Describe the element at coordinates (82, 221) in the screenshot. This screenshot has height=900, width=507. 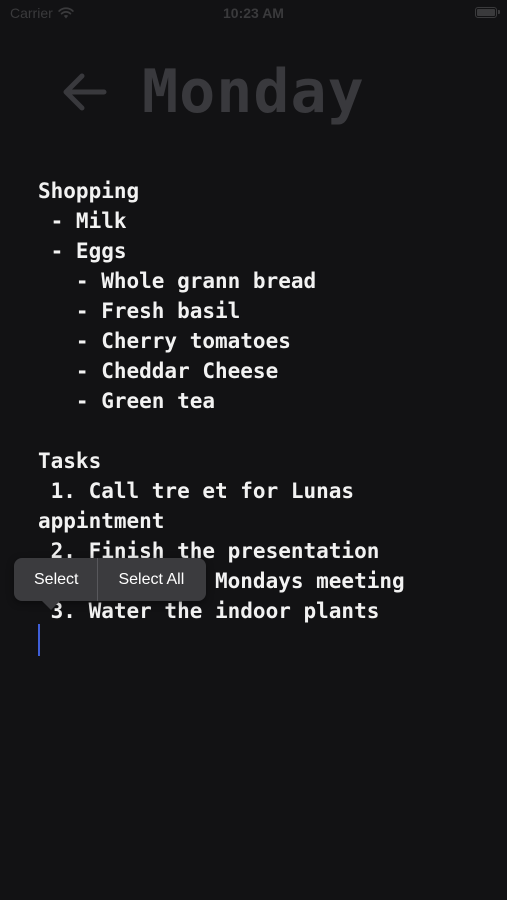
I see `note-line: - Milk` at that location.